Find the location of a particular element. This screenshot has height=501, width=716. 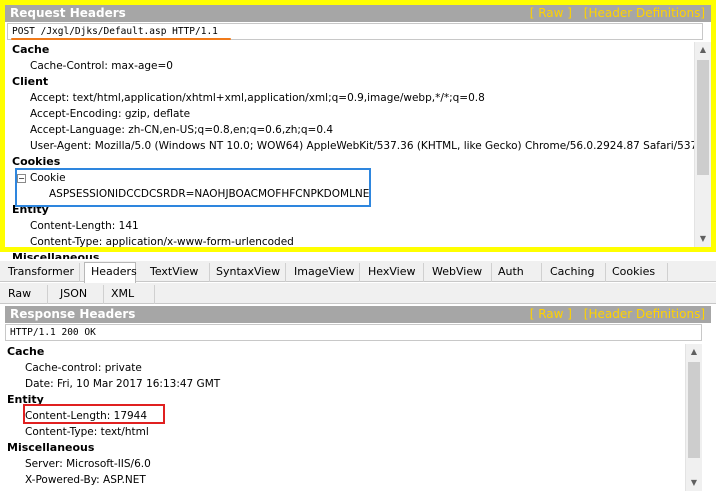

response-header-links: [ Raw ] [Header Definitions] is located at coordinates (613, 314).